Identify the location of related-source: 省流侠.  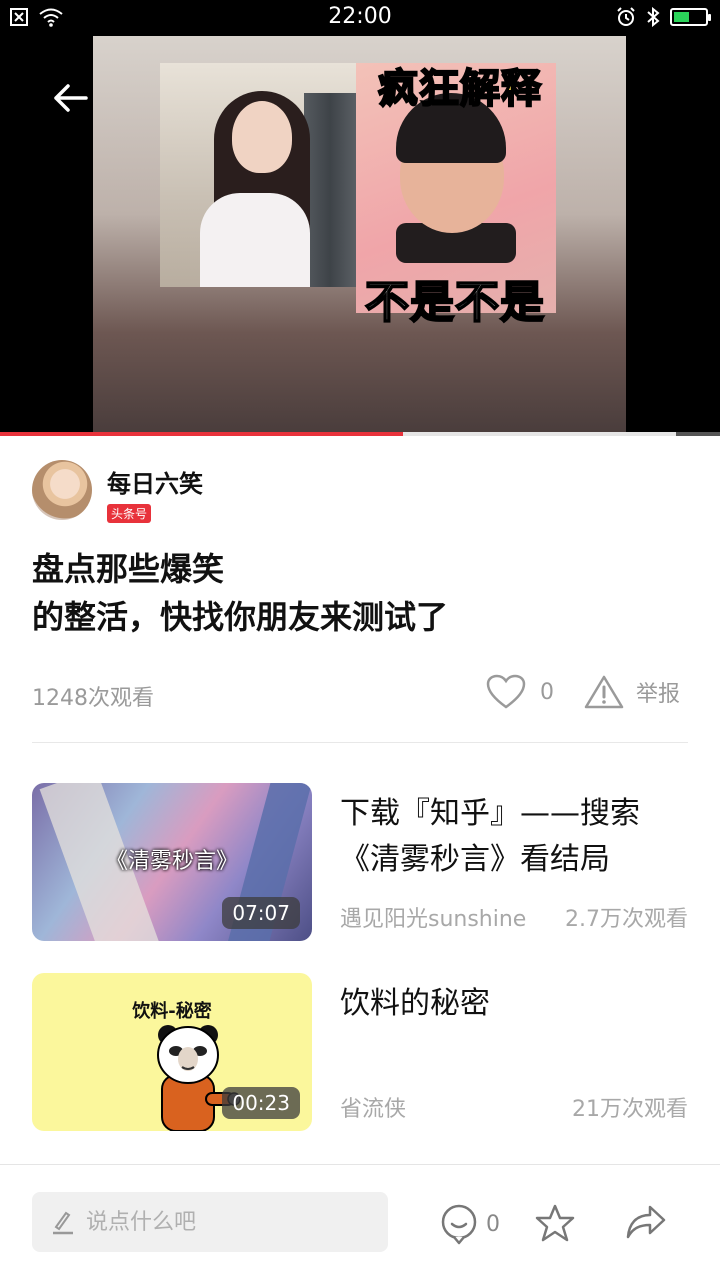
(373, 1109).